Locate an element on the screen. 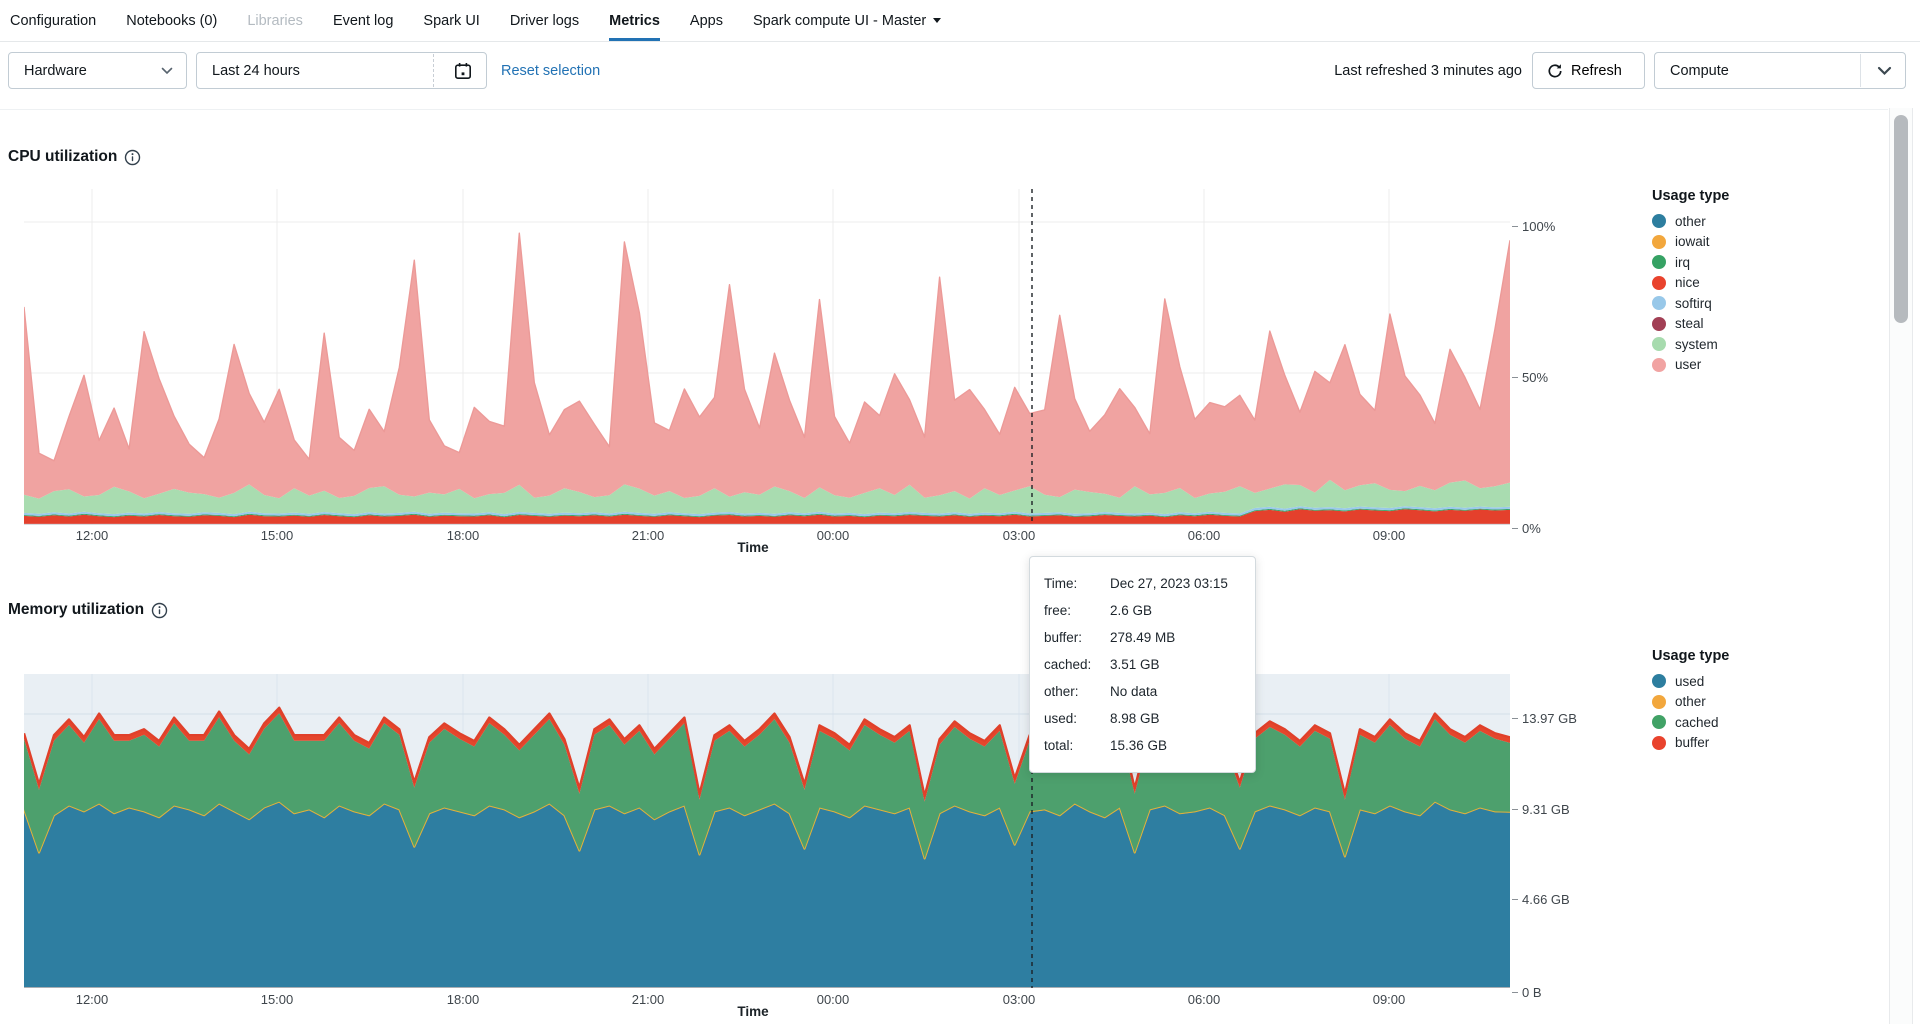  y-tick-label: 50% is located at coordinates (1530, 377).